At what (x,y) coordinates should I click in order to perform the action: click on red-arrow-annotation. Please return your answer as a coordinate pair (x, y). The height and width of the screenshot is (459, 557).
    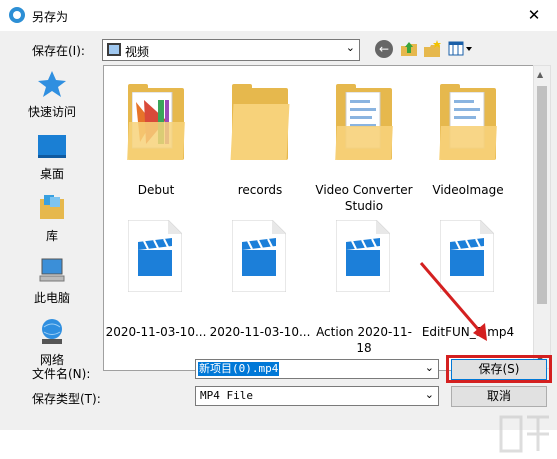
    Looking at the image, I should click on (453, 301).